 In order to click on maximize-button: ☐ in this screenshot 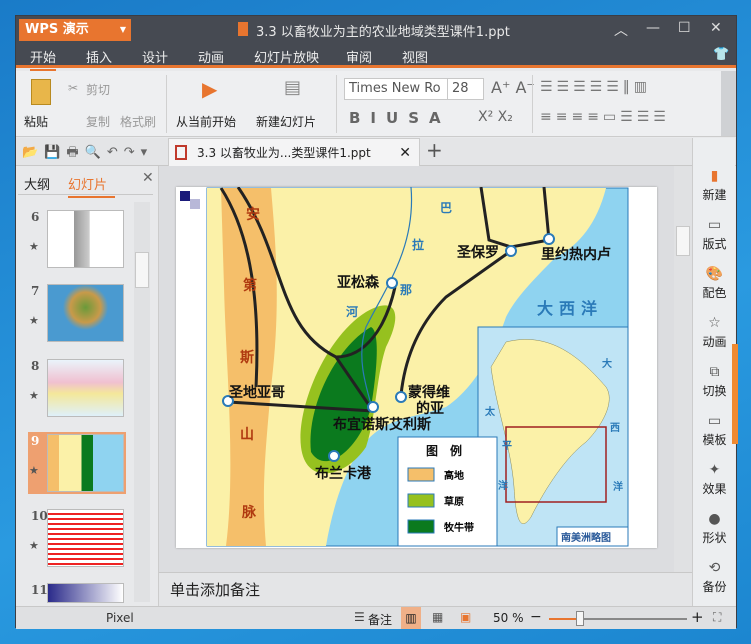, I will do `click(684, 28)`.